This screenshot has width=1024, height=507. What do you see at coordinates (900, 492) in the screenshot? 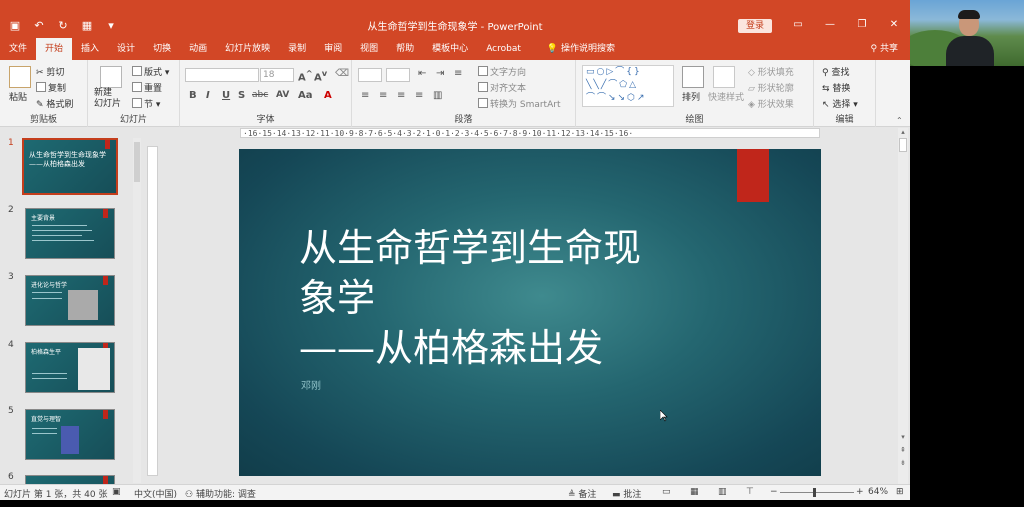
I see `fit-slide-icon: ⊞` at bounding box center [900, 492].